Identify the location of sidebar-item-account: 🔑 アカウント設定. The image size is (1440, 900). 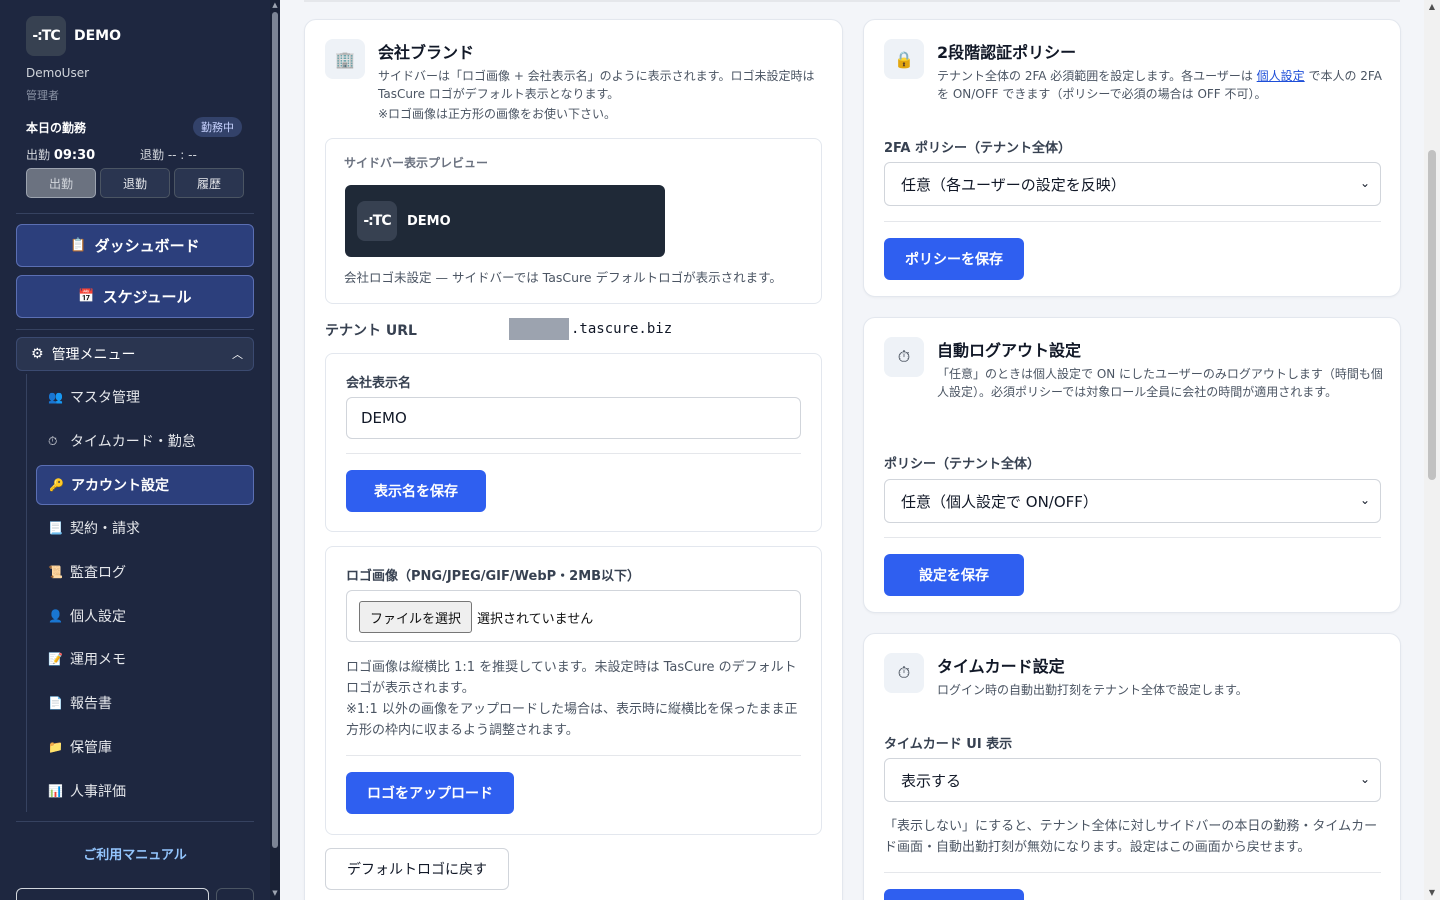
(145, 485).